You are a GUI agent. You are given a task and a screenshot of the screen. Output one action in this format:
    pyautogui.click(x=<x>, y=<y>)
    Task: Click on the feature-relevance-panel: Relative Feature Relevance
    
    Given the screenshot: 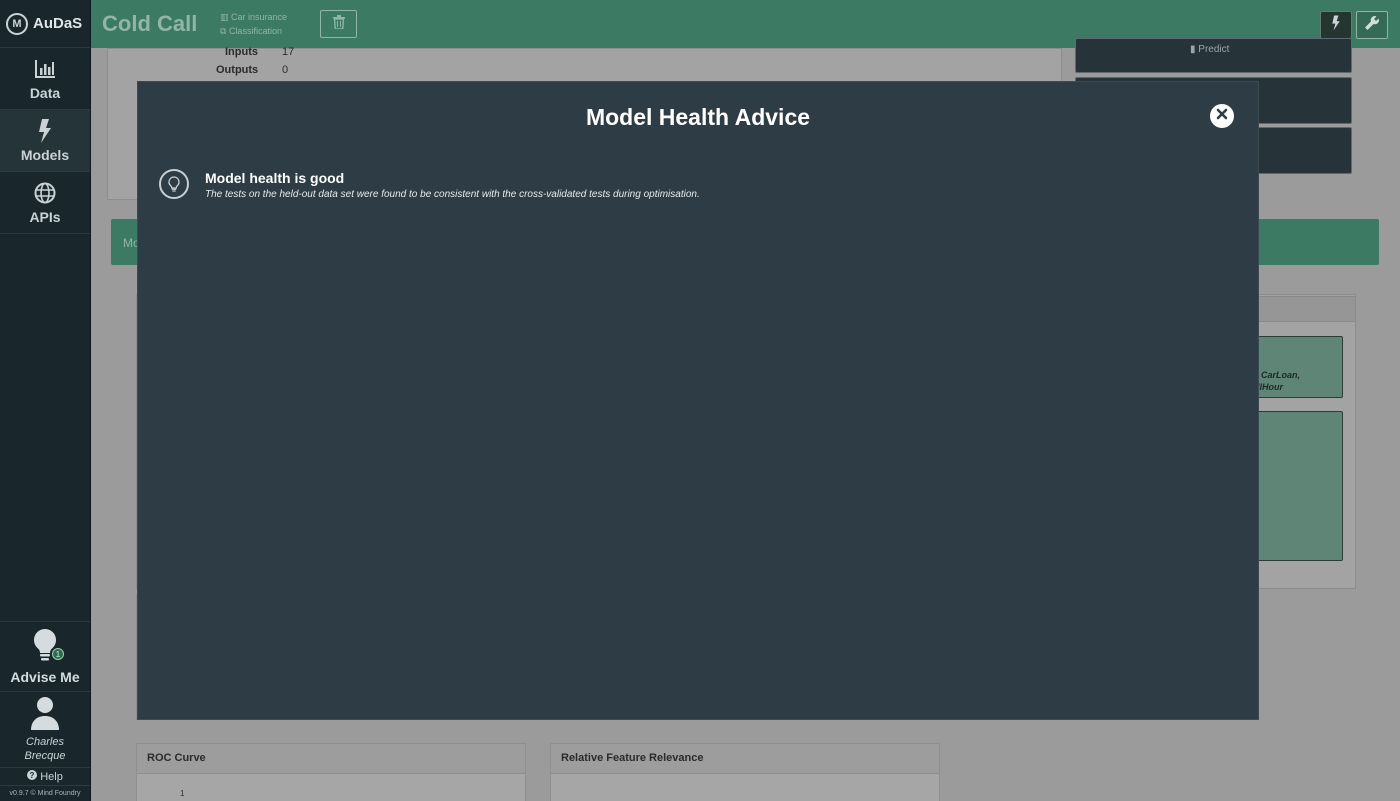 What is the action you would take?
    pyautogui.click(x=745, y=772)
    